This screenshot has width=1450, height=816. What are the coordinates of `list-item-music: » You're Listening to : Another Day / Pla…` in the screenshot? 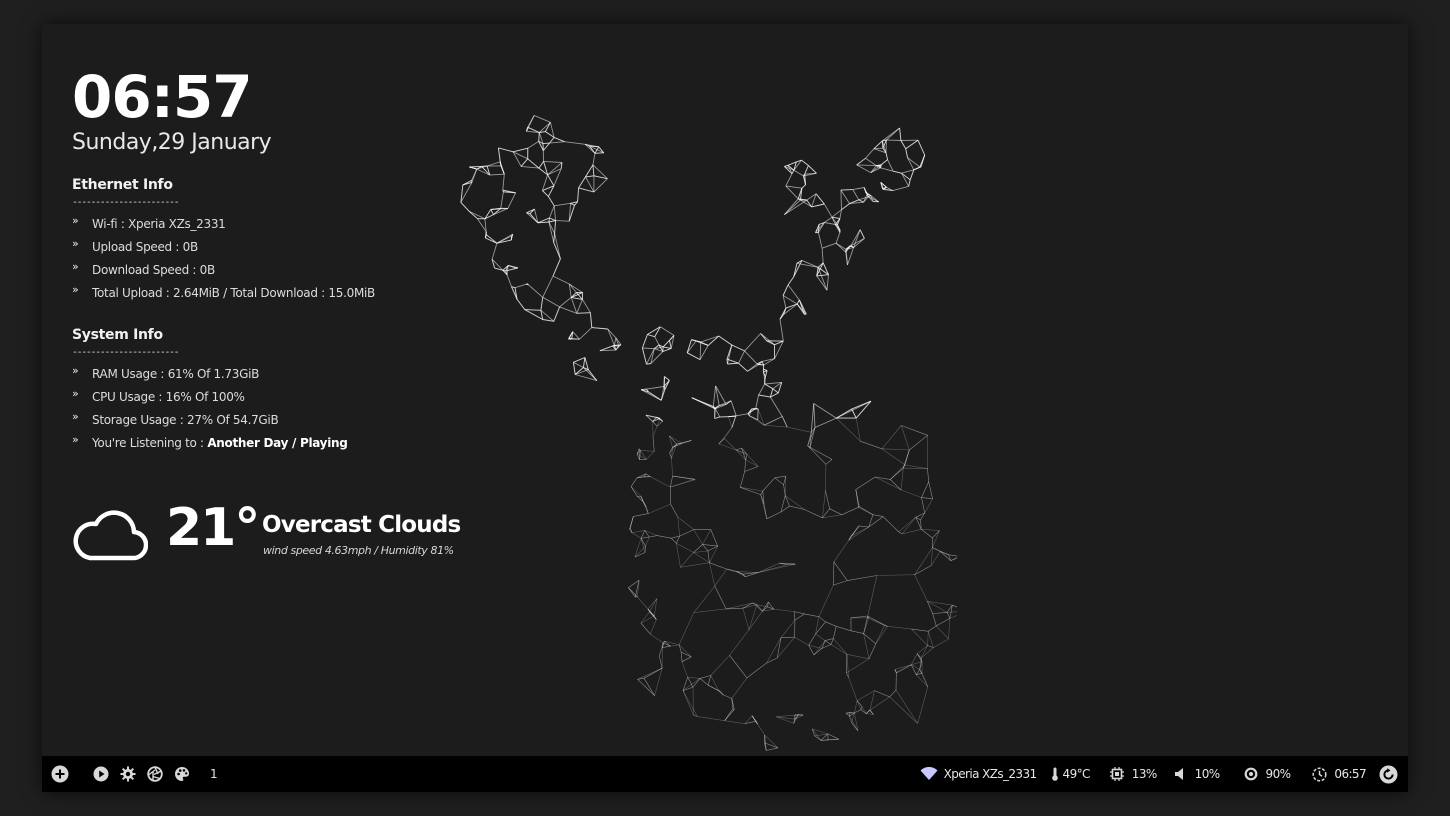 It's located at (282, 443).